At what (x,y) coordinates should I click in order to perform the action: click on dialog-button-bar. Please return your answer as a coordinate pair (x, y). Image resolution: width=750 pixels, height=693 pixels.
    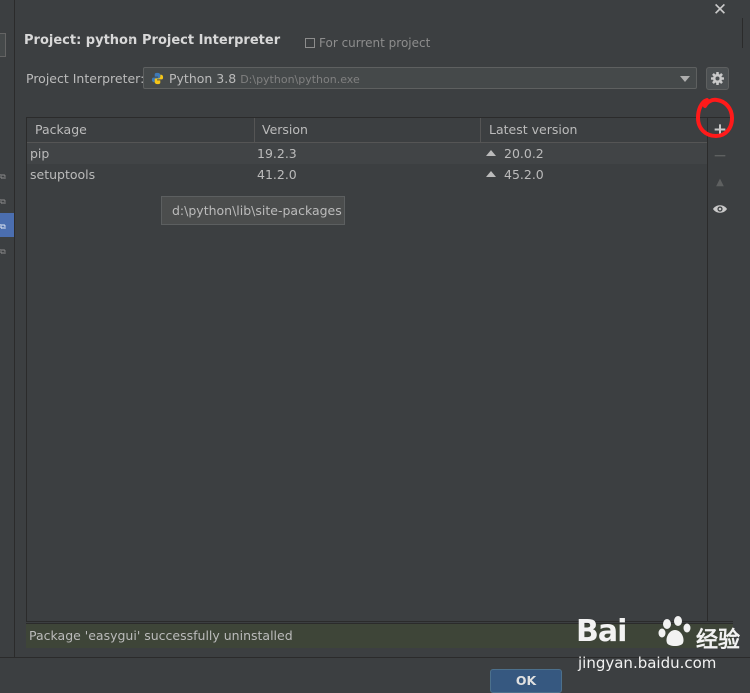
    Looking at the image, I should click on (375, 674).